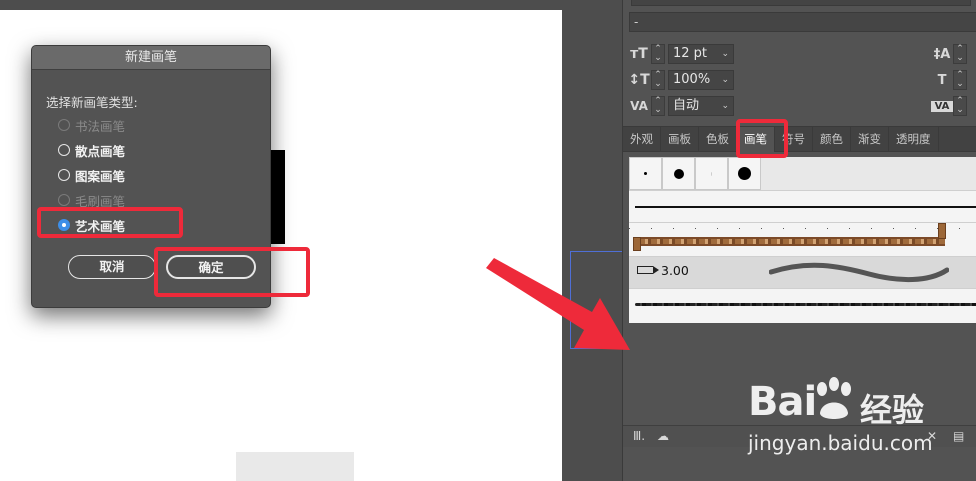  Describe the element at coordinates (802, 228) in the screenshot. I see `pattern-ticks` at that location.